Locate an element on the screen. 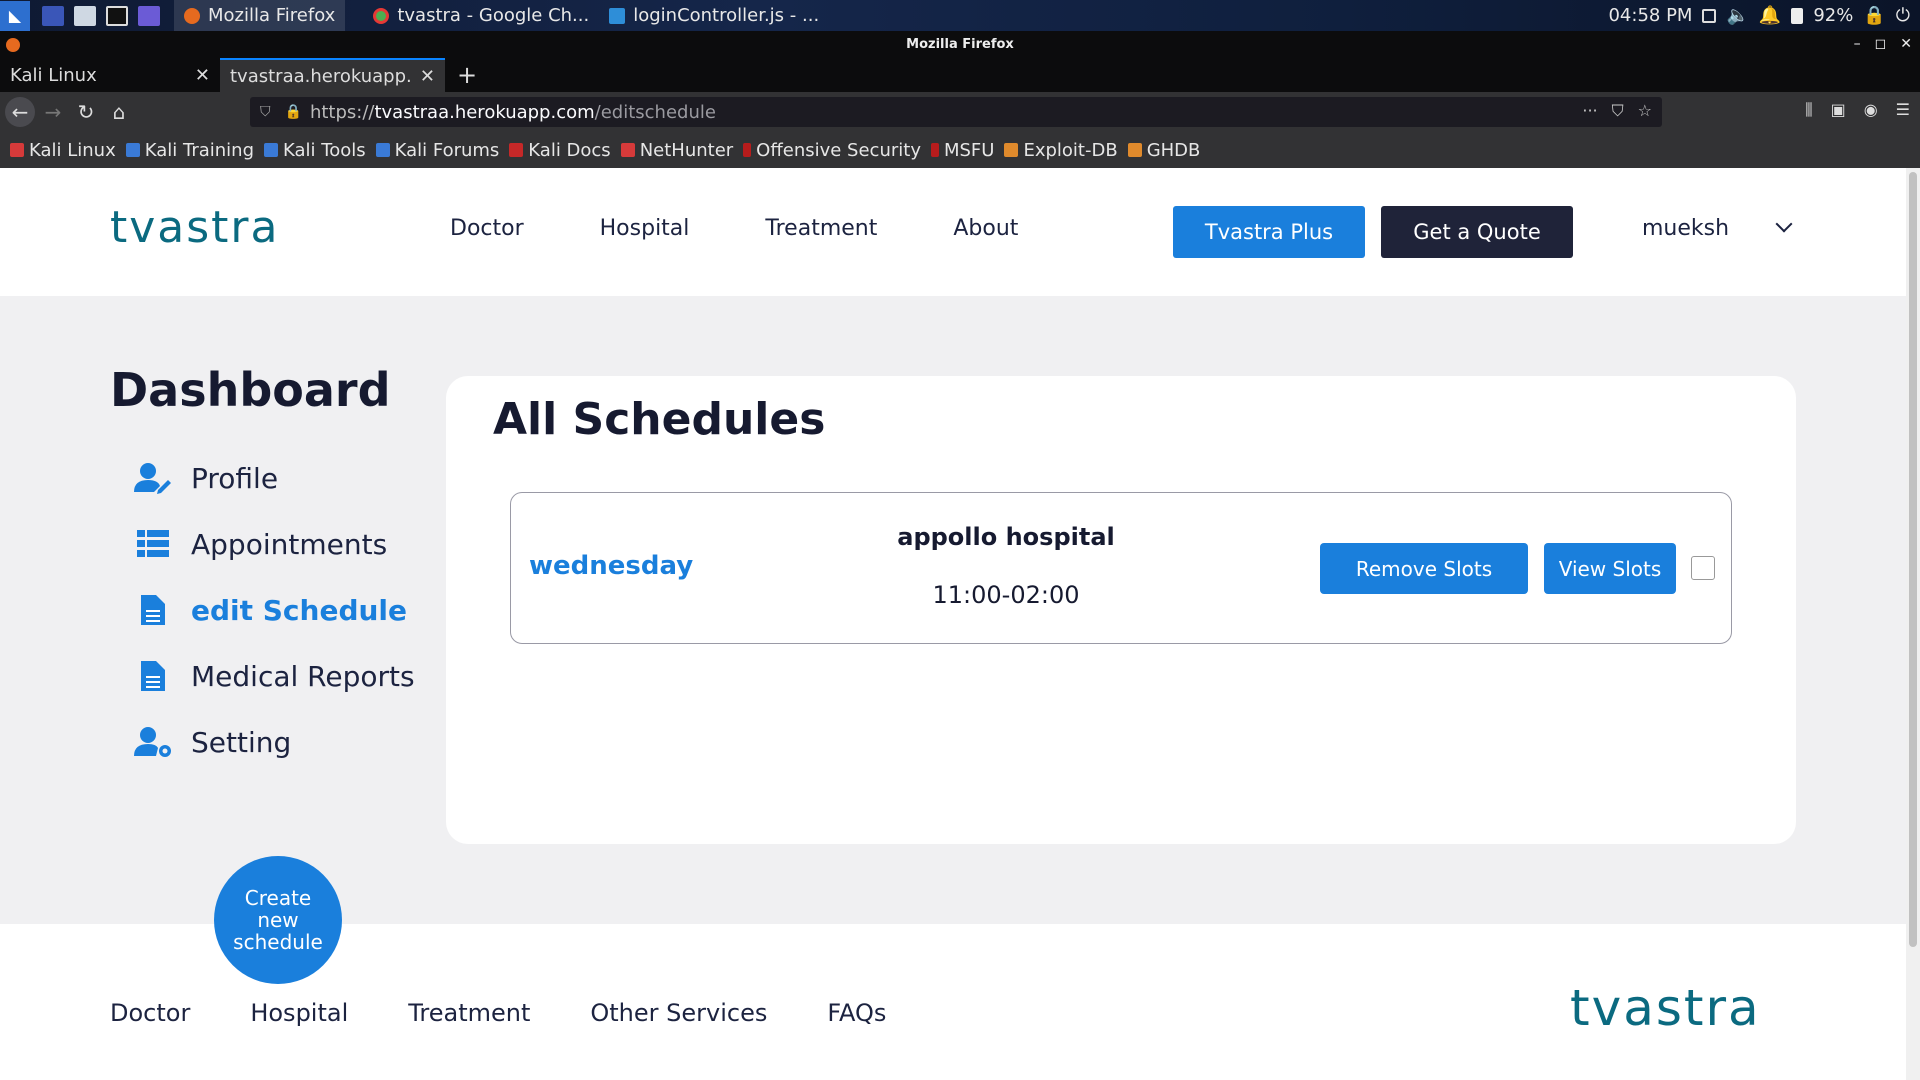 The height and width of the screenshot is (1080, 1920). tvastra-logo: tvastra is located at coordinates (194, 227).